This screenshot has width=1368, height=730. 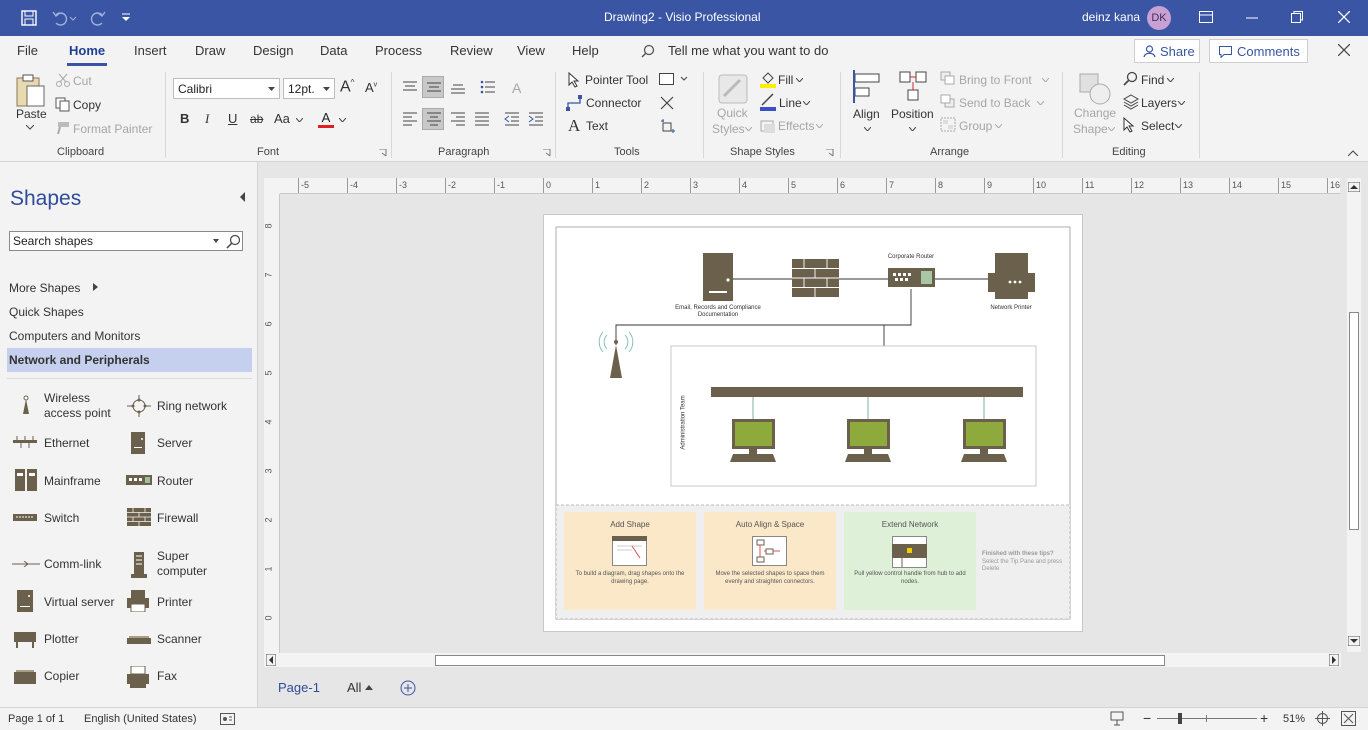 I want to click on paste-dropdown-icon, so click(x=30, y=127).